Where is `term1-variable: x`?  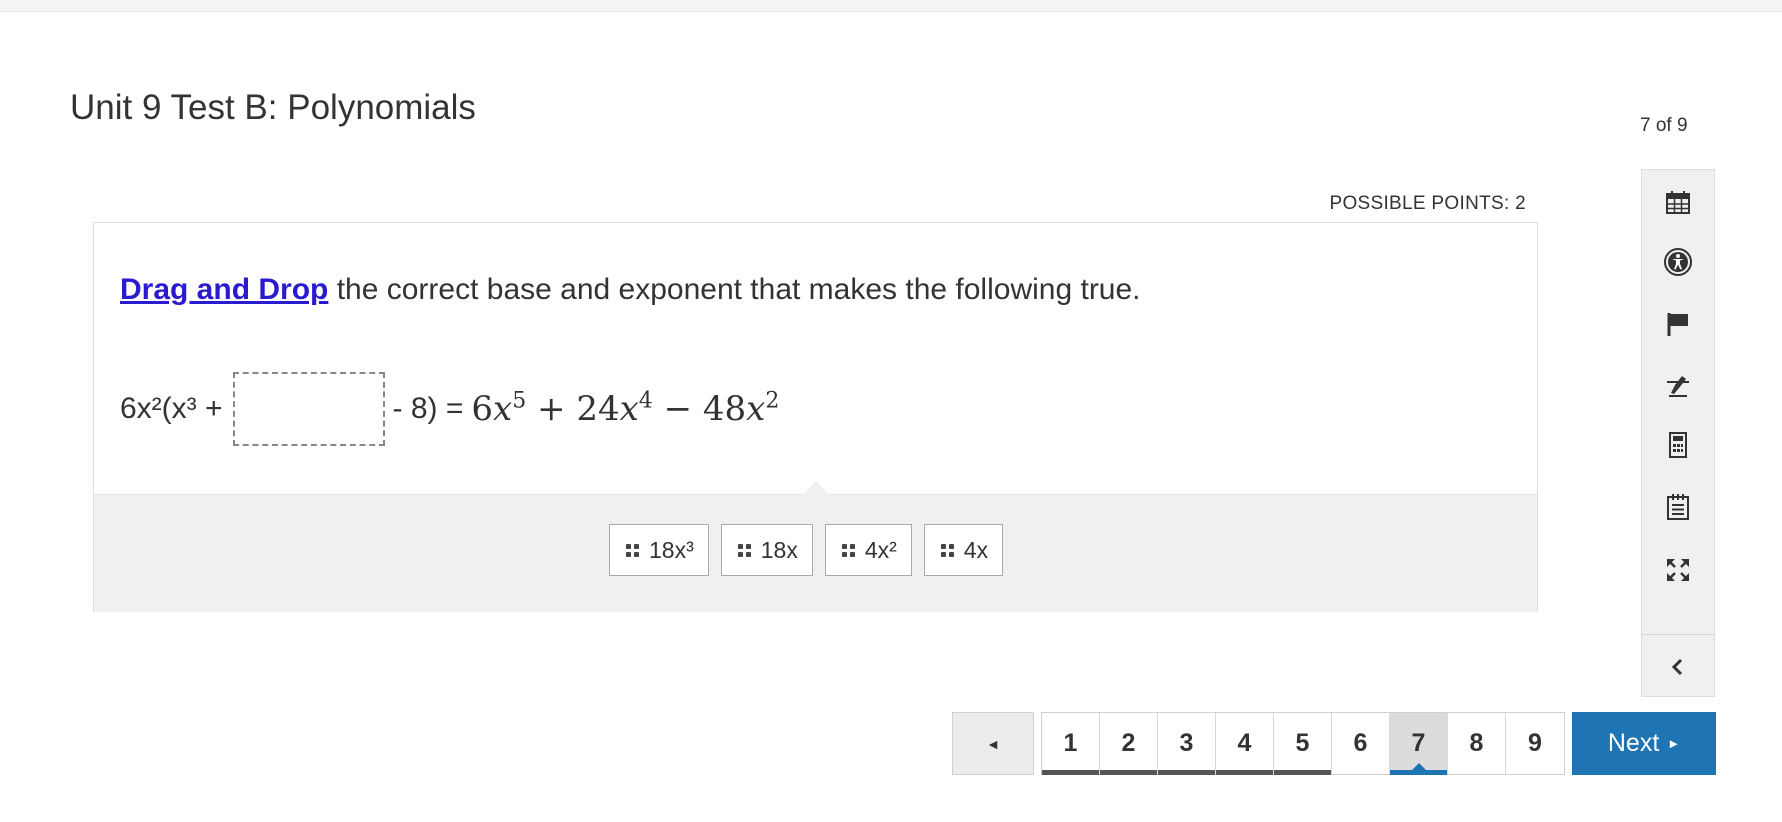
term1-variable: x is located at coordinates (503, 409).